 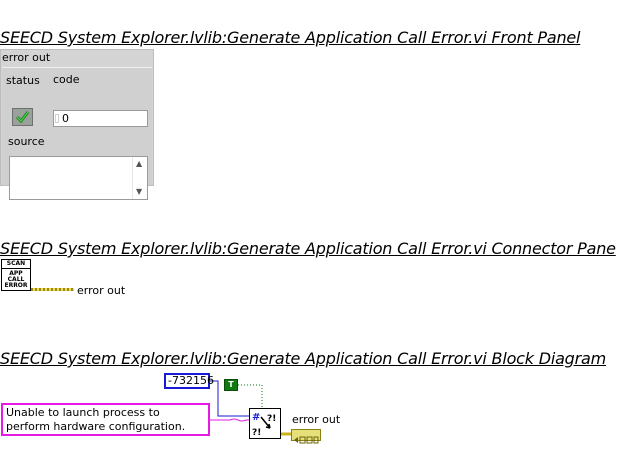 I want to click on error-out-indicator, so click(x=306, y=436).